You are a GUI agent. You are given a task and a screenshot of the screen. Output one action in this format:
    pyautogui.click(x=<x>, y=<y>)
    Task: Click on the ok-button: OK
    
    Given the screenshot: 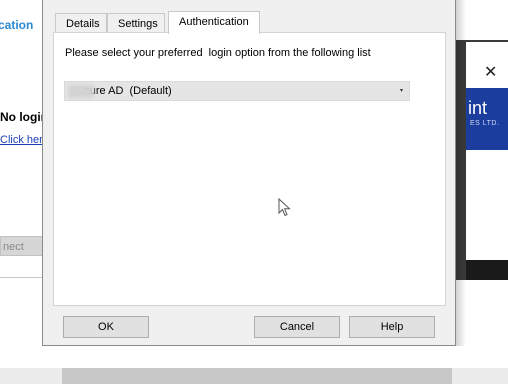 What is the action you would take?
    pyautogui.click(x=106, y=327)
    